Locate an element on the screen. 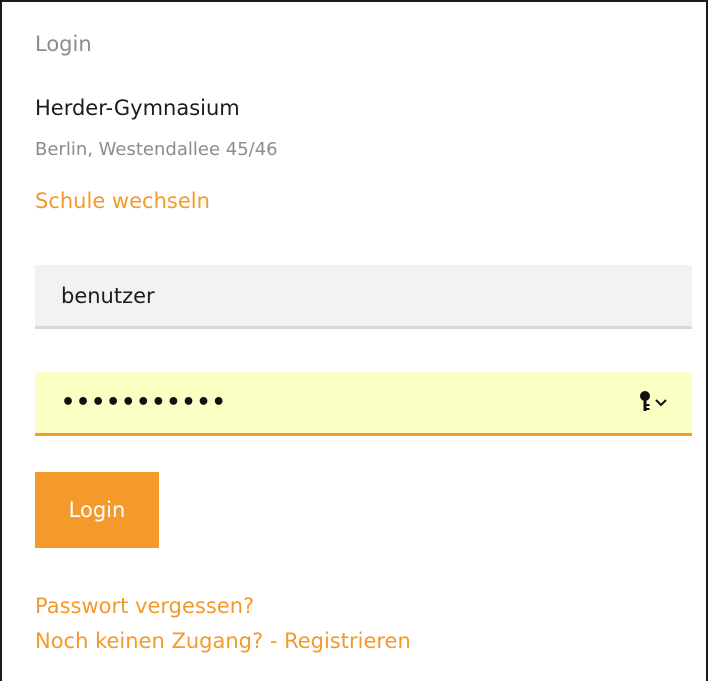  school-name: Herder-Gymnasium is located at coordinates (137, 108).